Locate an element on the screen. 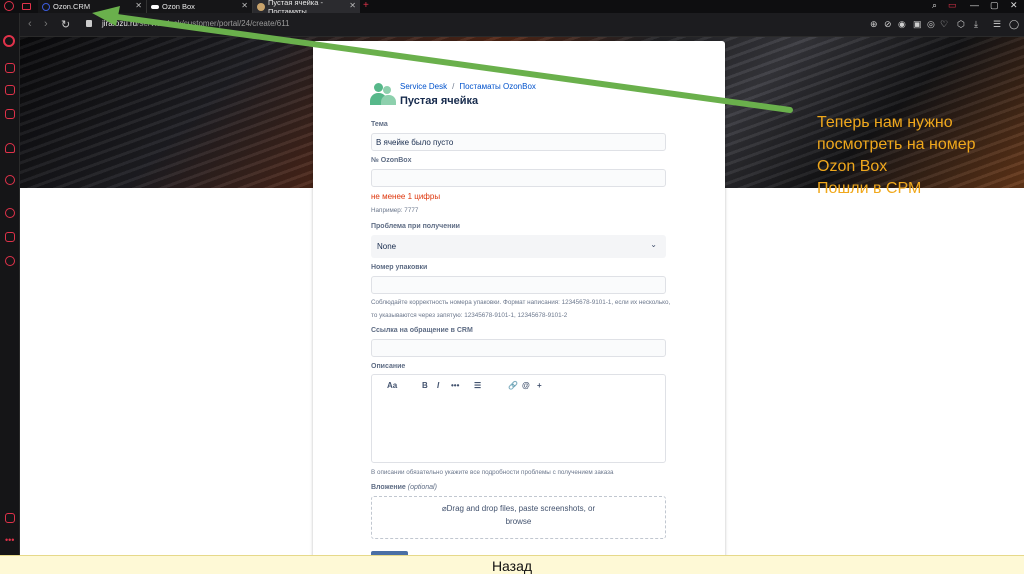  back-bar: Назад is located at coordinates (512, 564).